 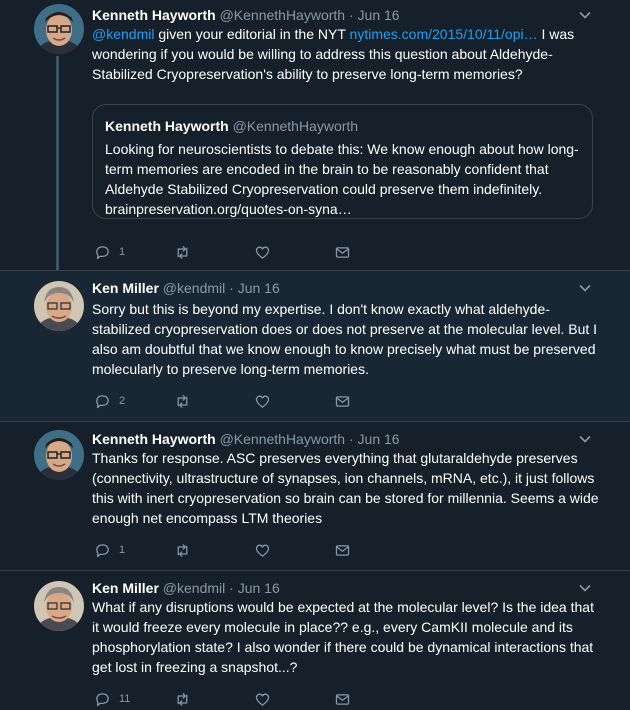 I want to click on reply-count: 11, so click(x=125, y=699).